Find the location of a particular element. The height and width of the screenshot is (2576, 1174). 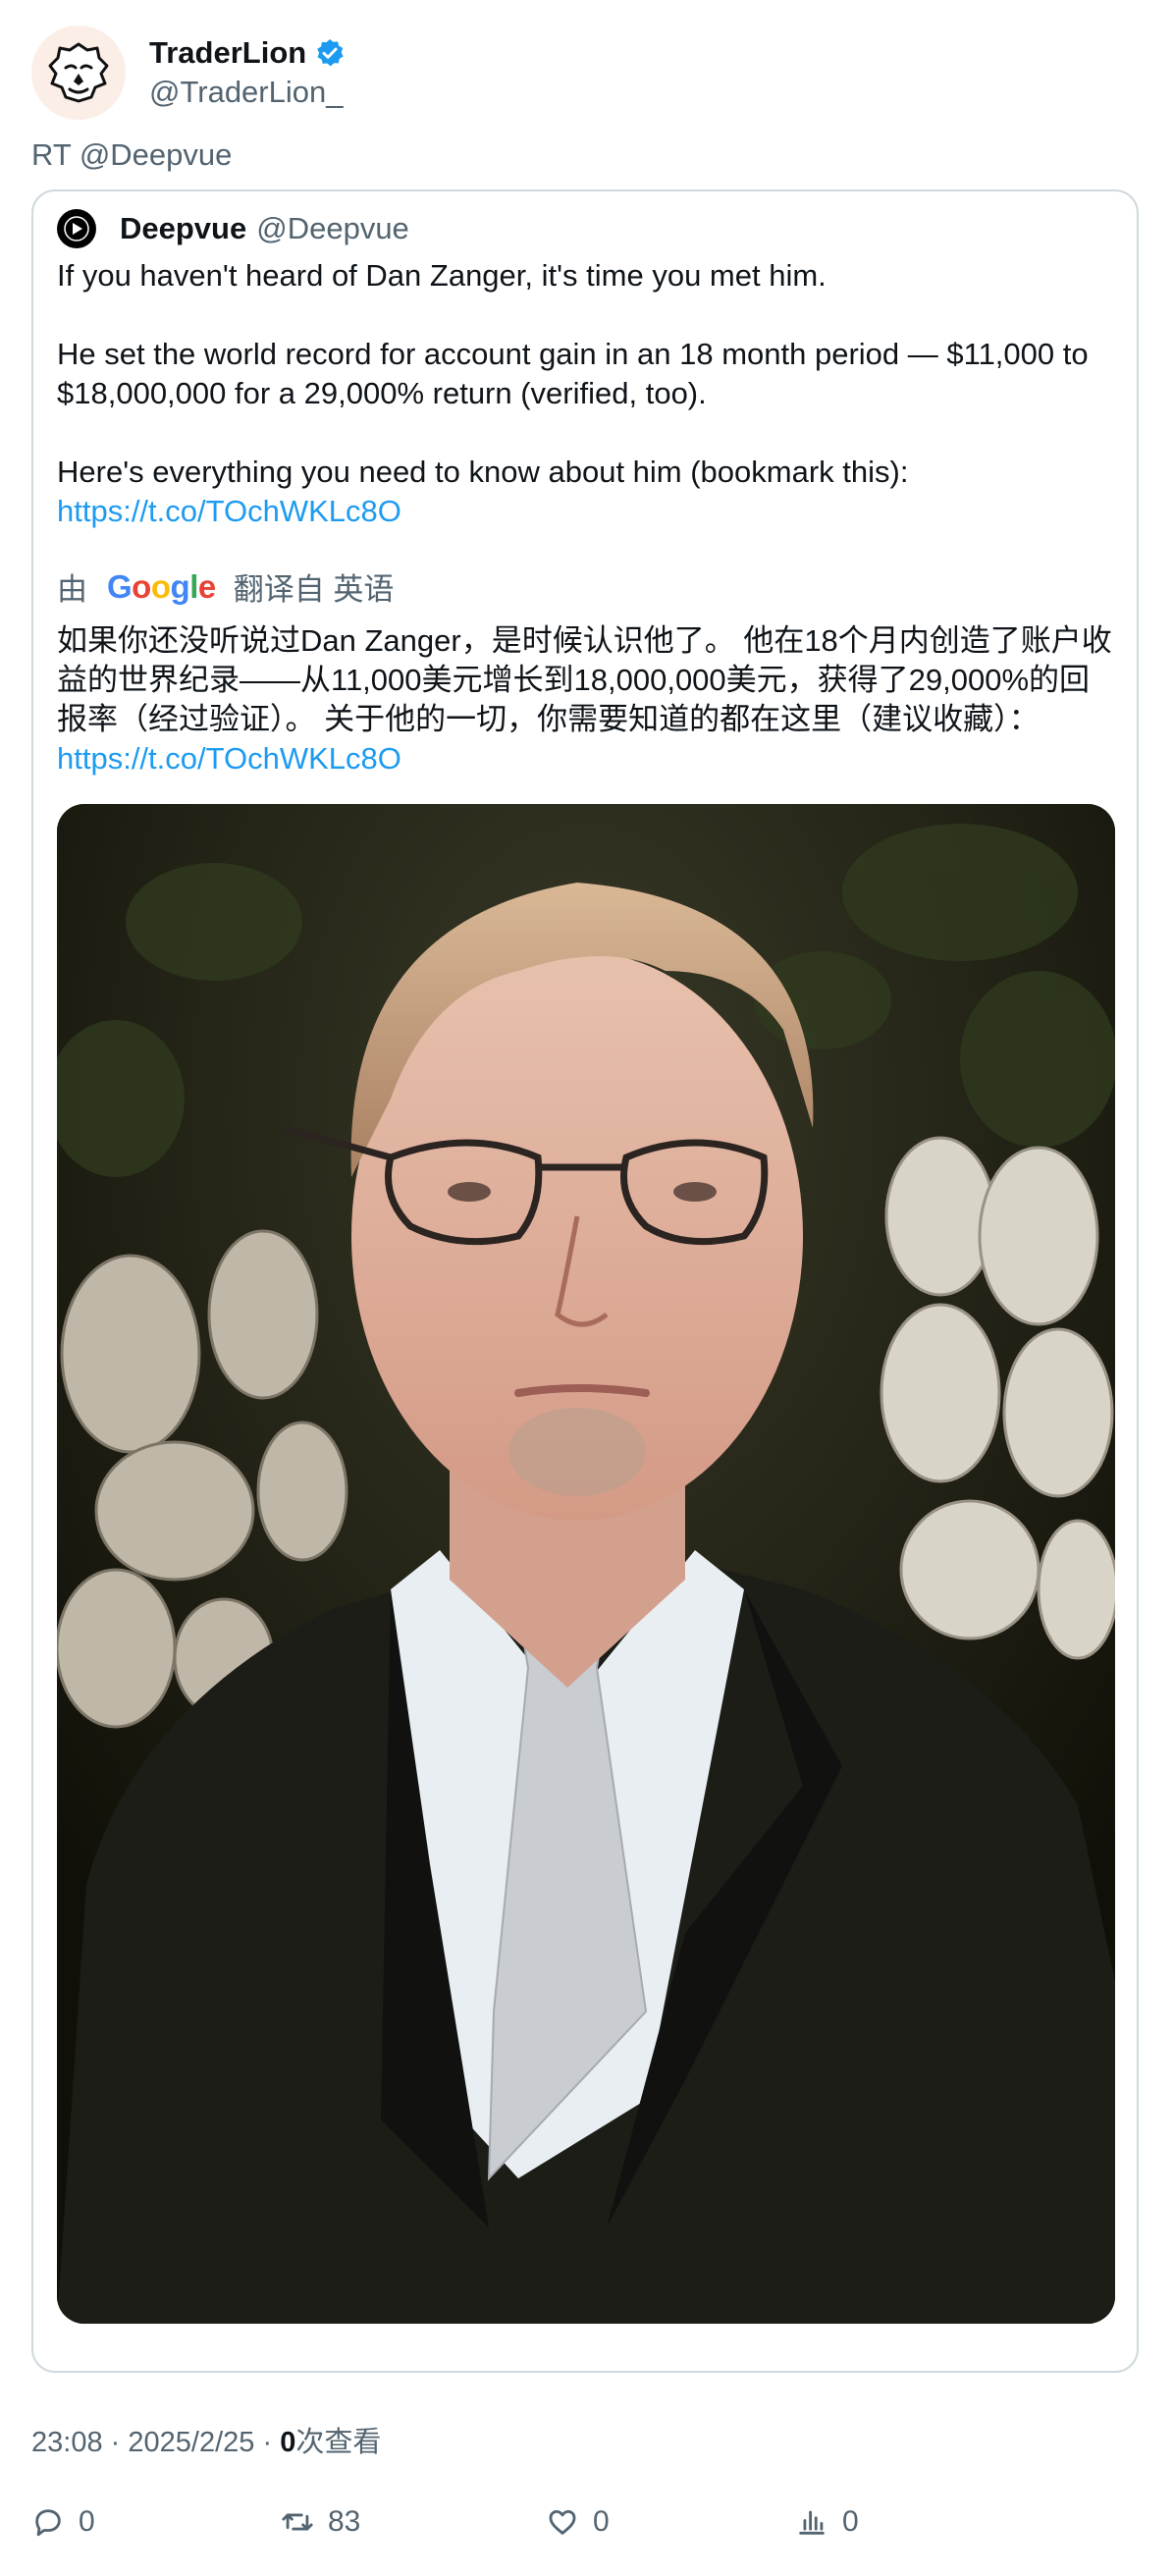

retweet-label: RT @Deepvue is located at coordinates (132, 154).